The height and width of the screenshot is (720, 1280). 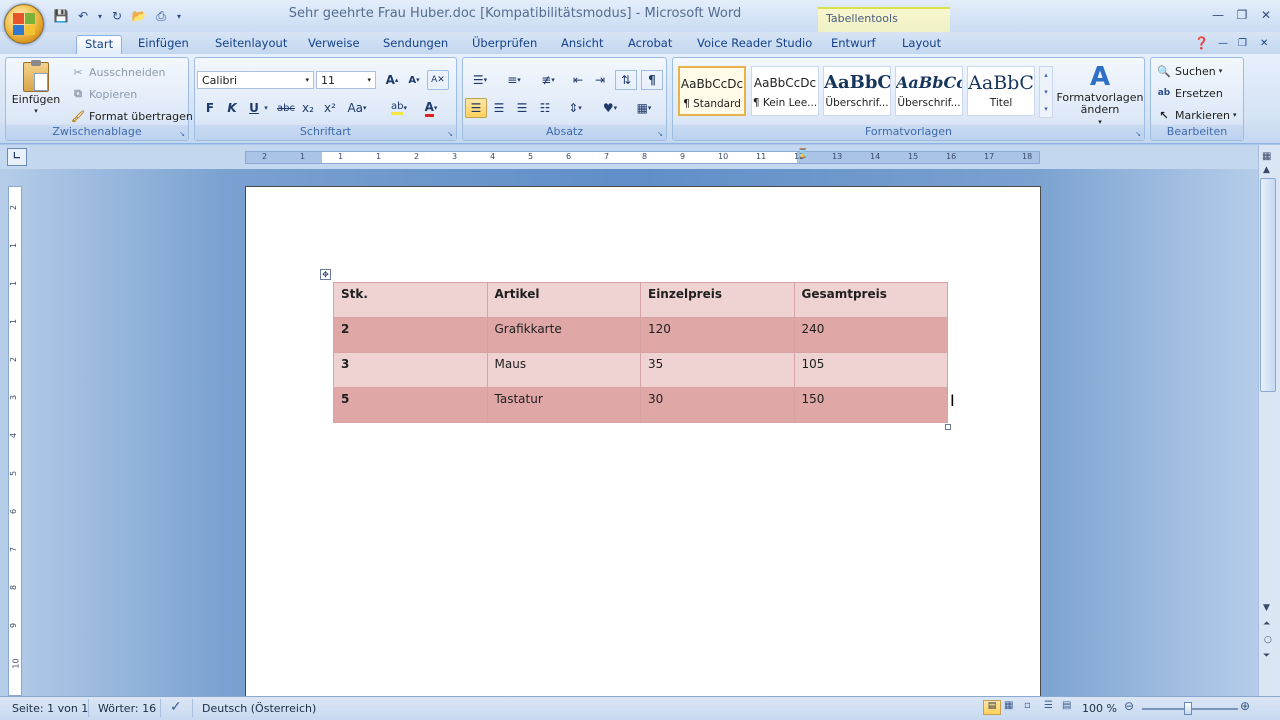 What do you see at coordinates (717, 370) in the screenshot?
I see `table-cell: 35` at bounding box center [717, 370].